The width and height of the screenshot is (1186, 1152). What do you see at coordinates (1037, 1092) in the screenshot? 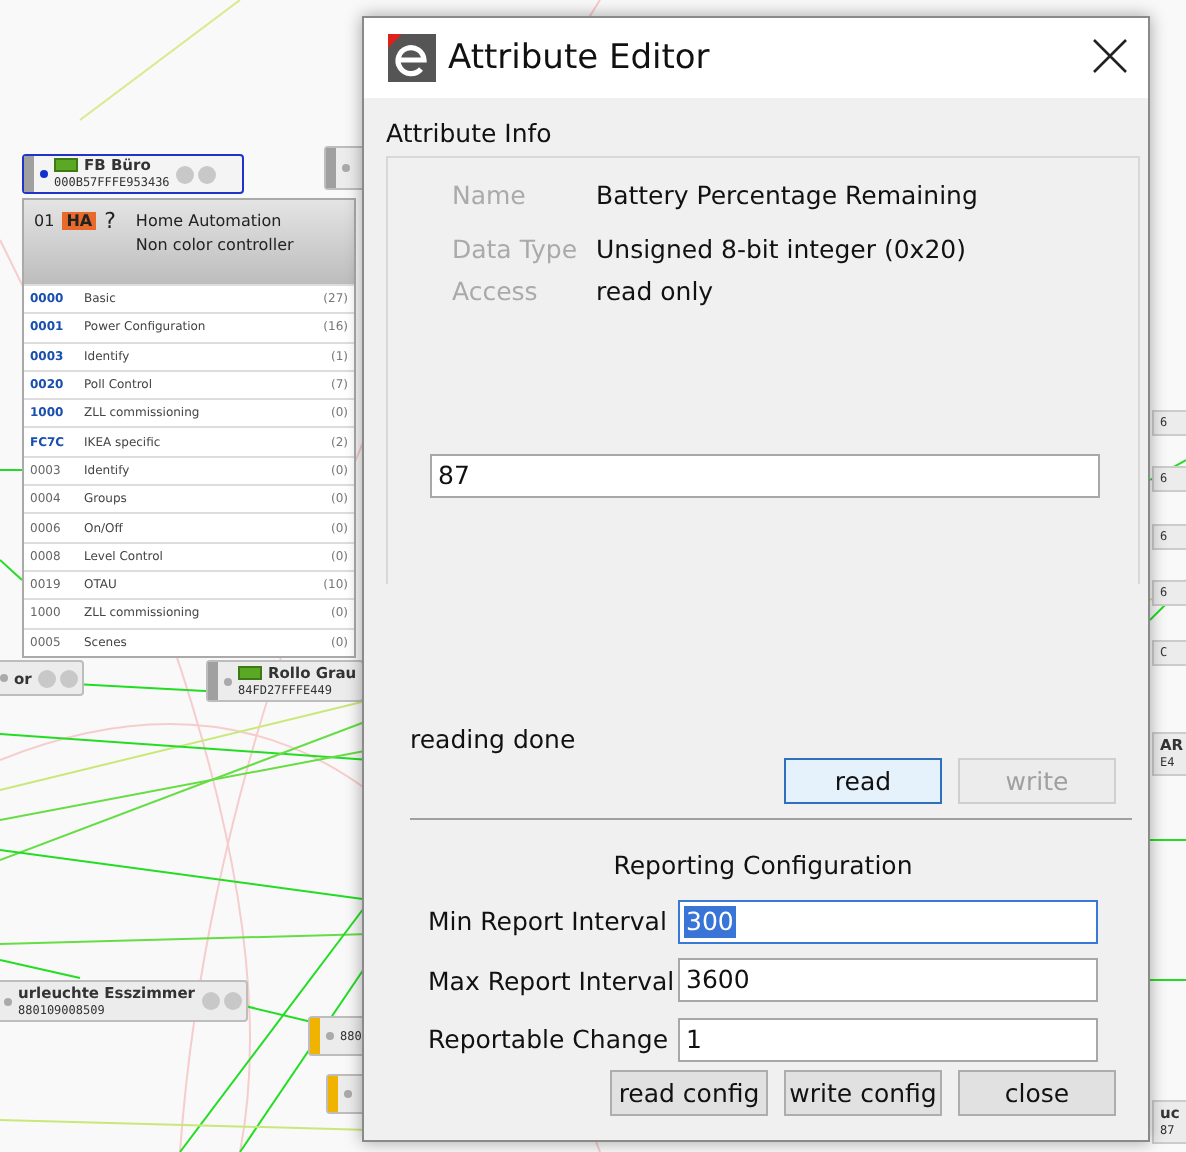
I see `button: close` at bounding box center [1037, 1092].